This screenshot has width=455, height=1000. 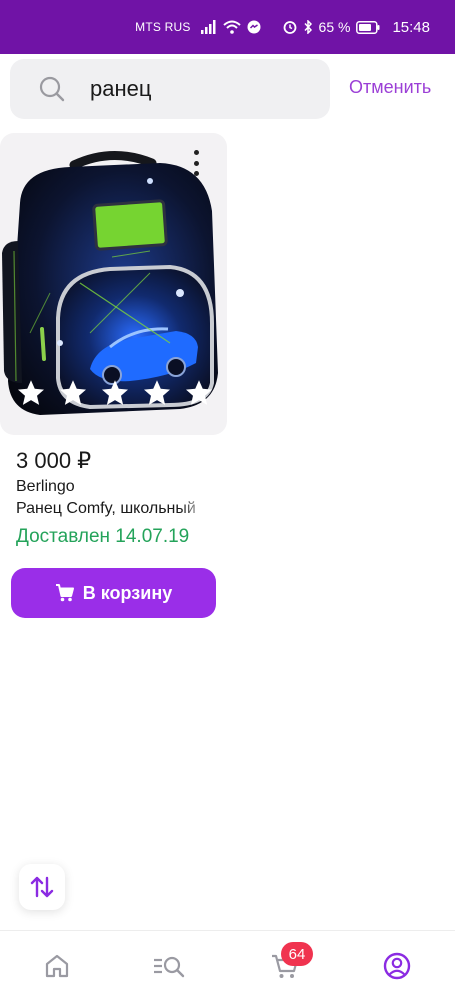 I want to click on signal-icon, so click(x=208, y=27).